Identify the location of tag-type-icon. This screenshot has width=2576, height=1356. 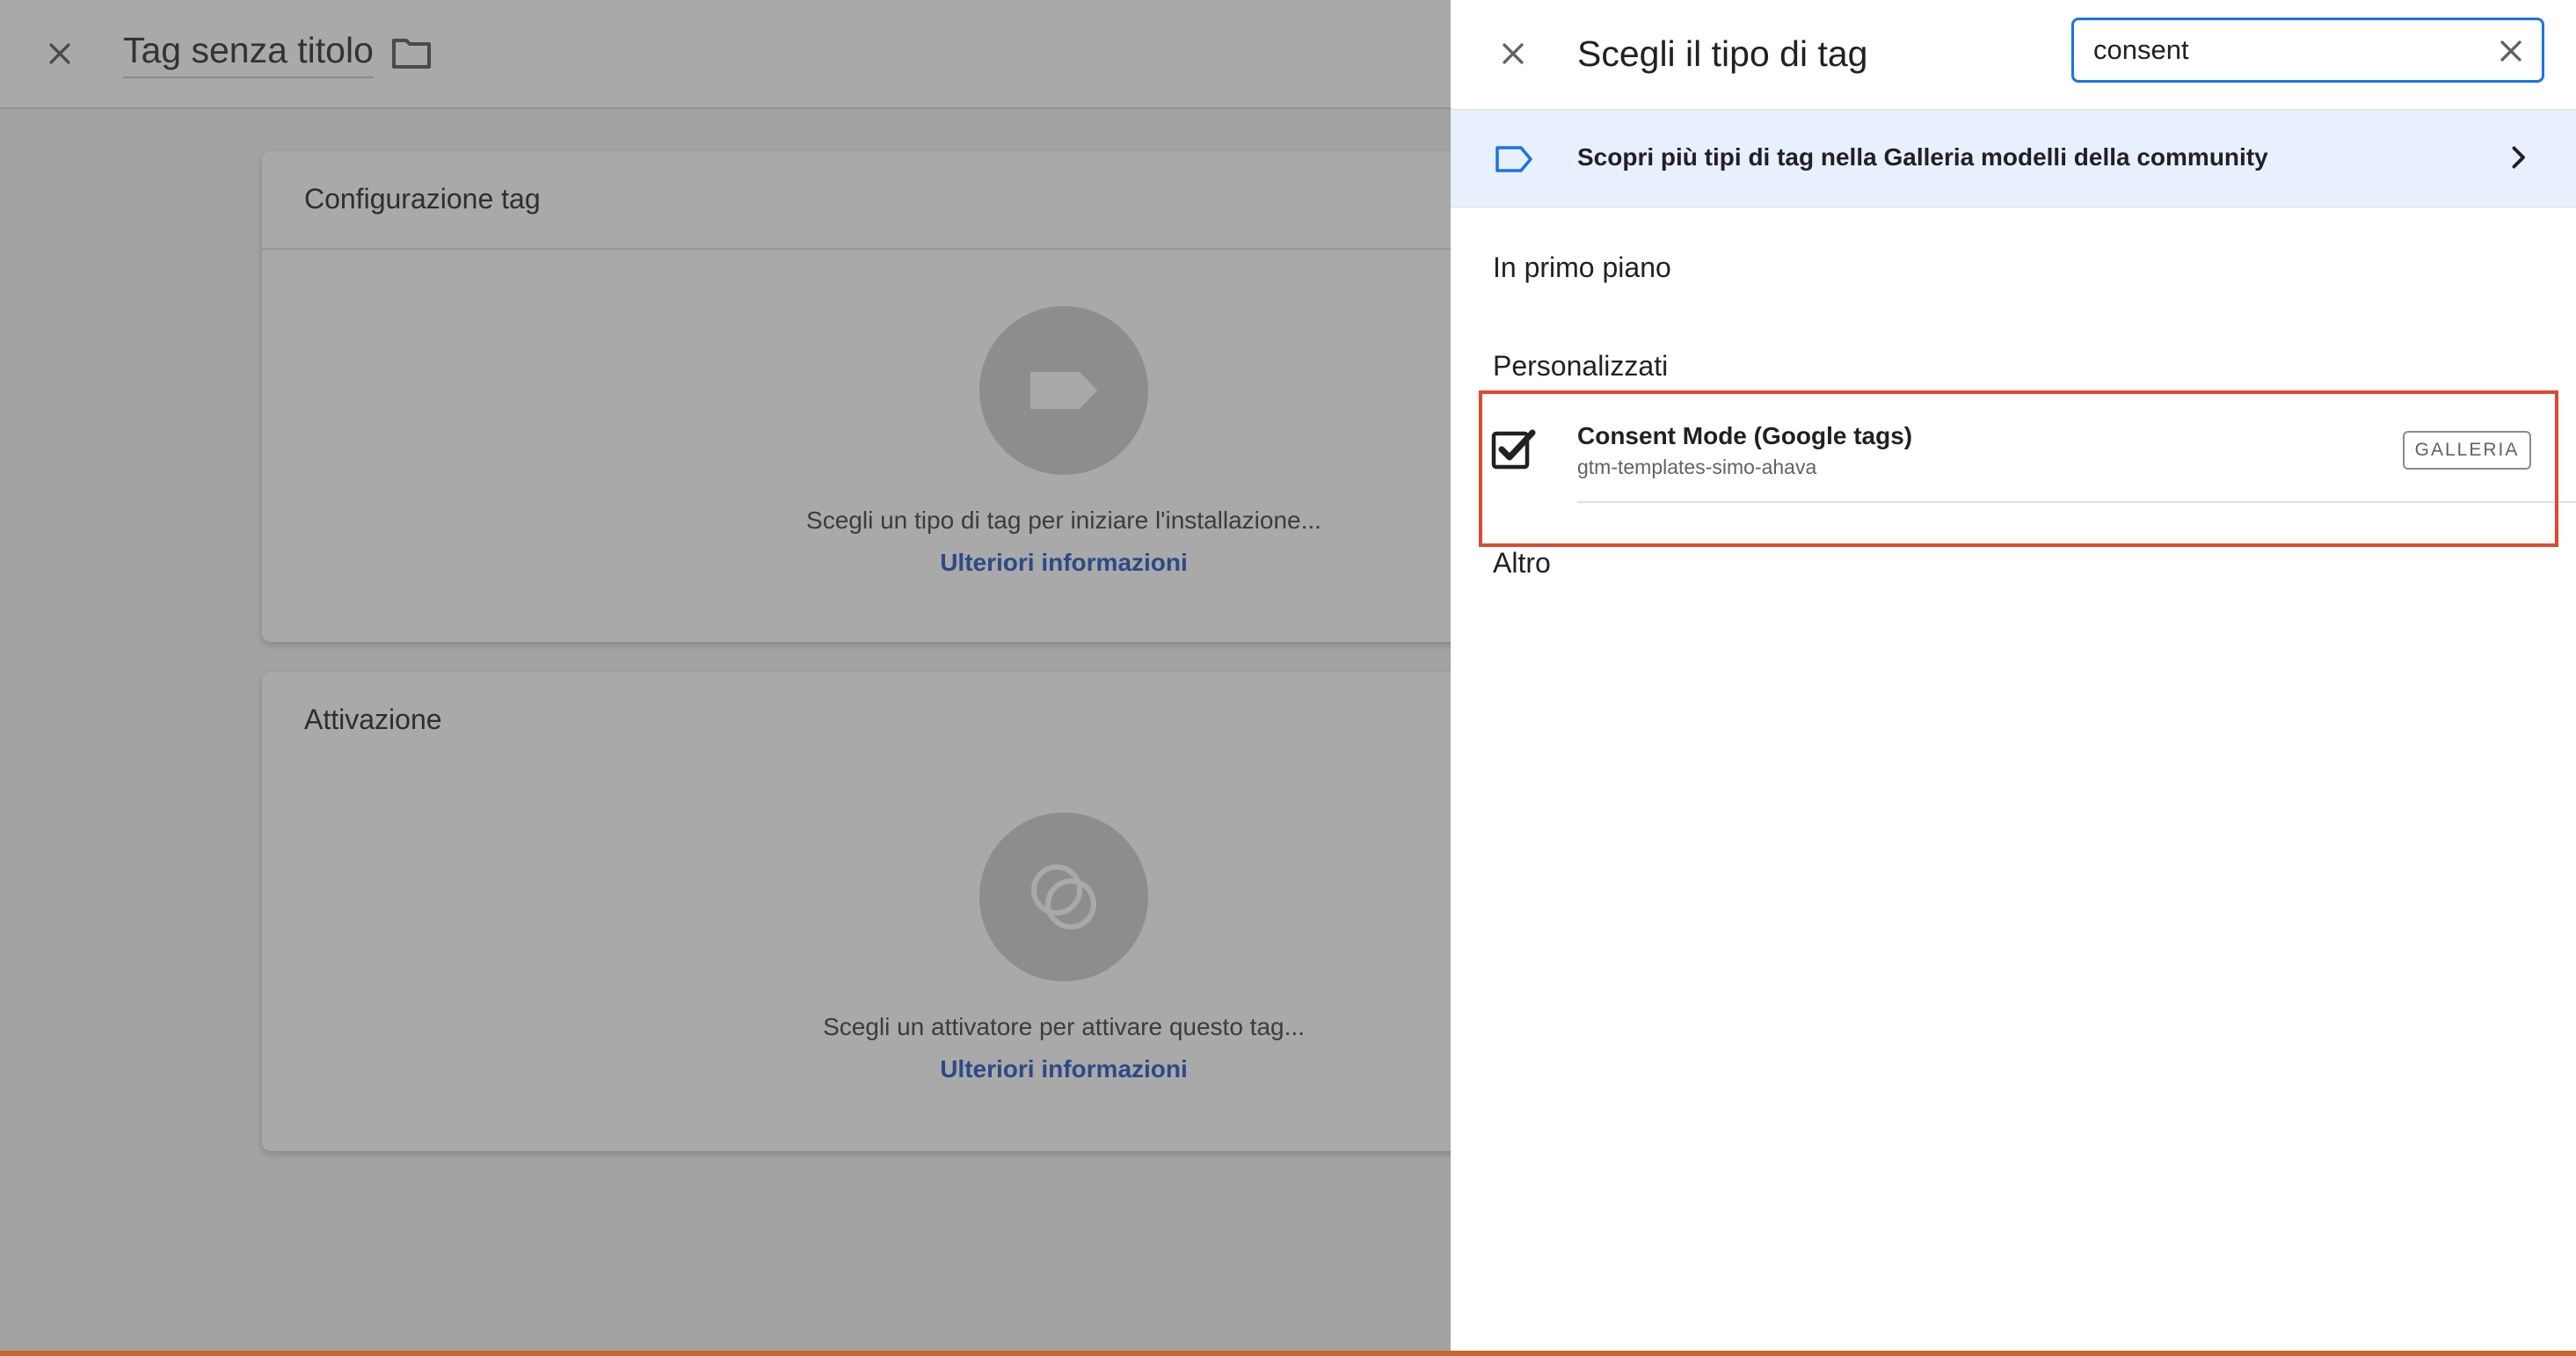
(1063, 390).